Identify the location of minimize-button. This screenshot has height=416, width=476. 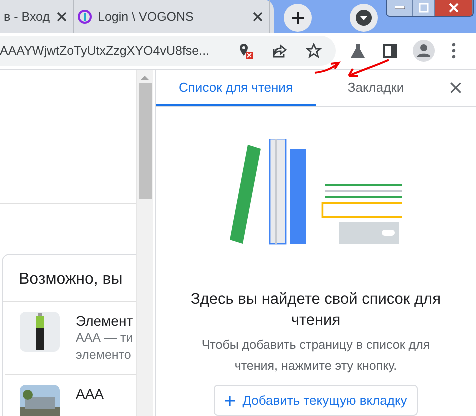
(400, 8).